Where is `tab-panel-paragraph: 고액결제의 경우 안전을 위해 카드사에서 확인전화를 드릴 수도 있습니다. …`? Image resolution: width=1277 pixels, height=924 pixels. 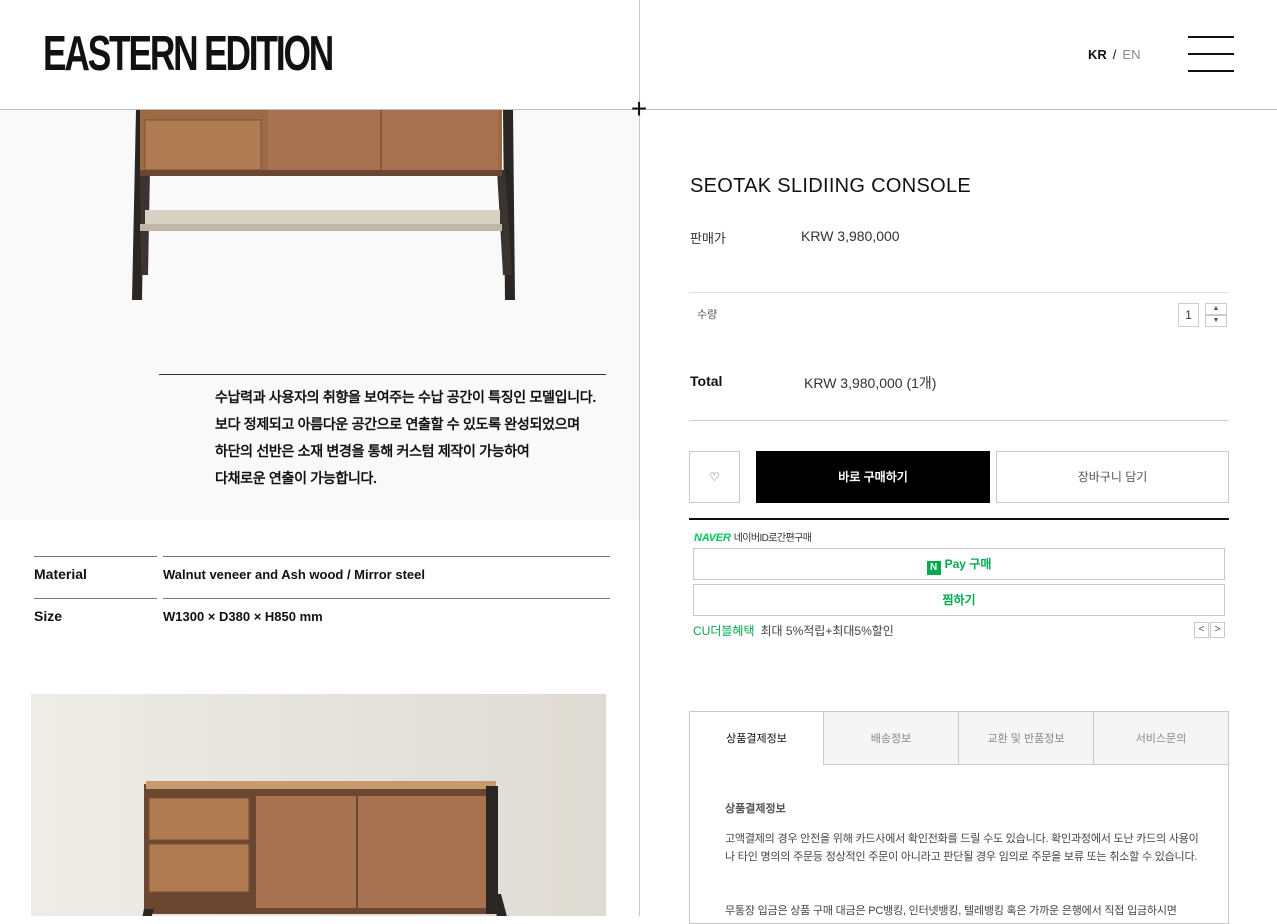
tab-panel-paragraph: 고액결제의 경우 안전을 위해 카드사에서 확인전화를 드릴 수도 있습니다. … is located at coordinates (962, 848).